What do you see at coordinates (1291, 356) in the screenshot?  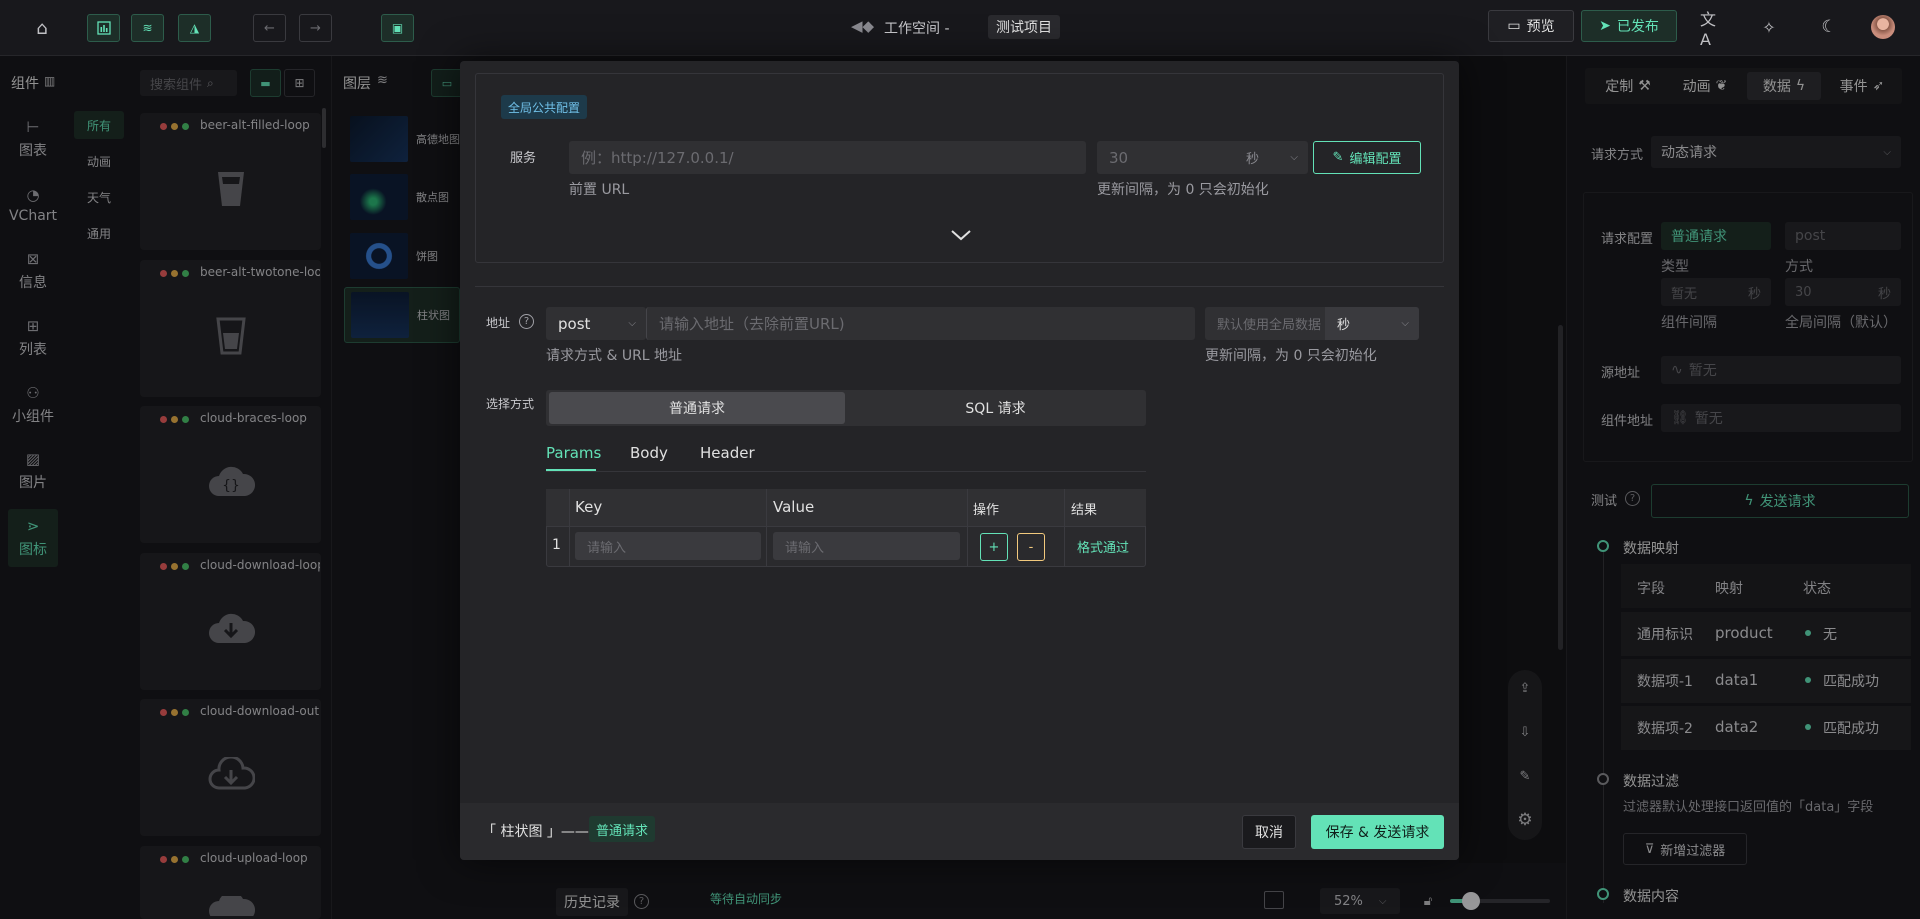 I see `component-interval-hint: 更新间隔，为 0 只会初始化` at bounding box center [1291, 356].